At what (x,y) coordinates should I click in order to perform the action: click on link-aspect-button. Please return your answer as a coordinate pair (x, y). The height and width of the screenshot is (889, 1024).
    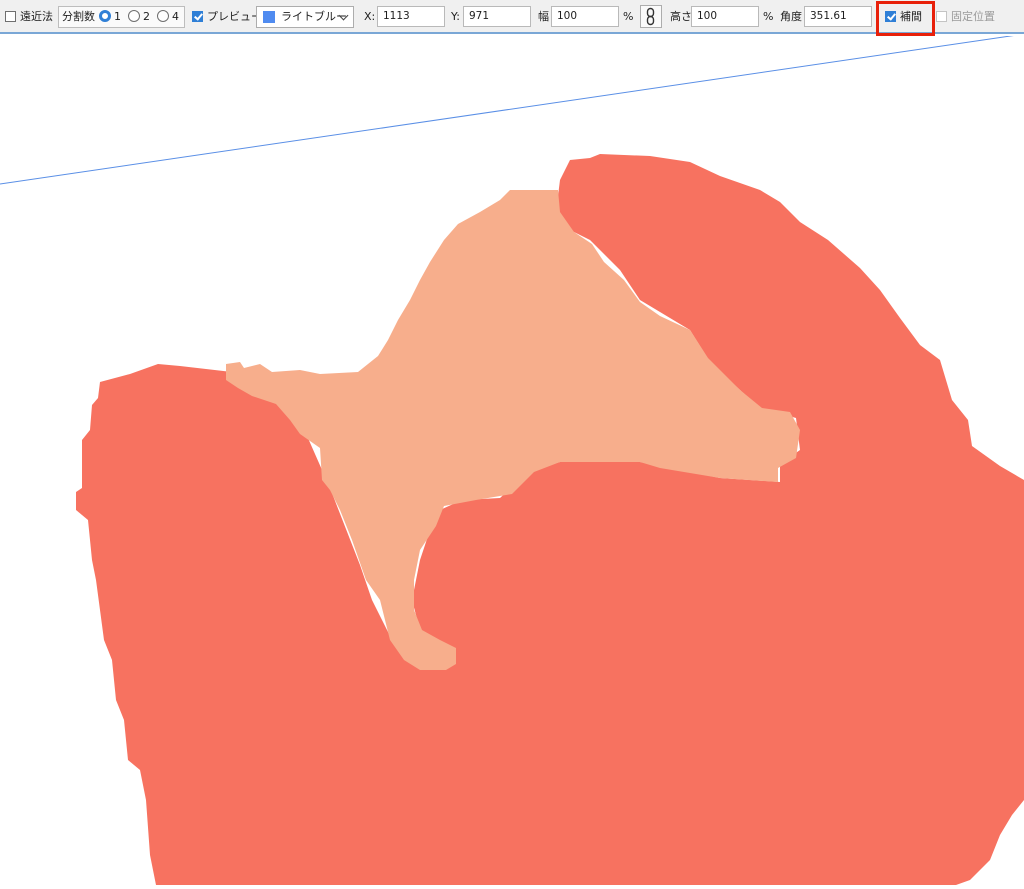
    Looking at the image, I should click on (651, 16).